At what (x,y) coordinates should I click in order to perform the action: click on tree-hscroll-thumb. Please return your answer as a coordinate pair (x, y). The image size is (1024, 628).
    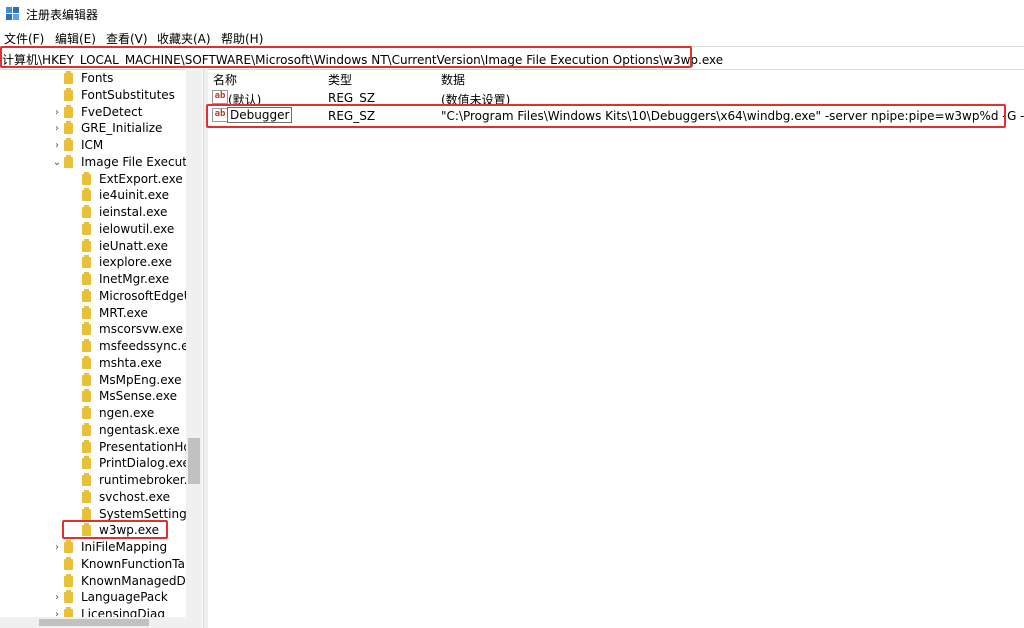
    Looking at the image, I should click on (94, 622).